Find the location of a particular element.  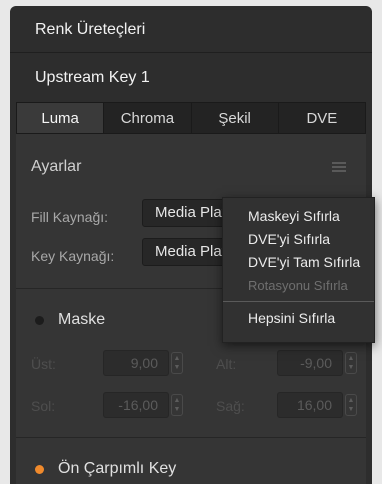

mask-left-stepper: ▲ ▼ is located at coordinates (177, 405).